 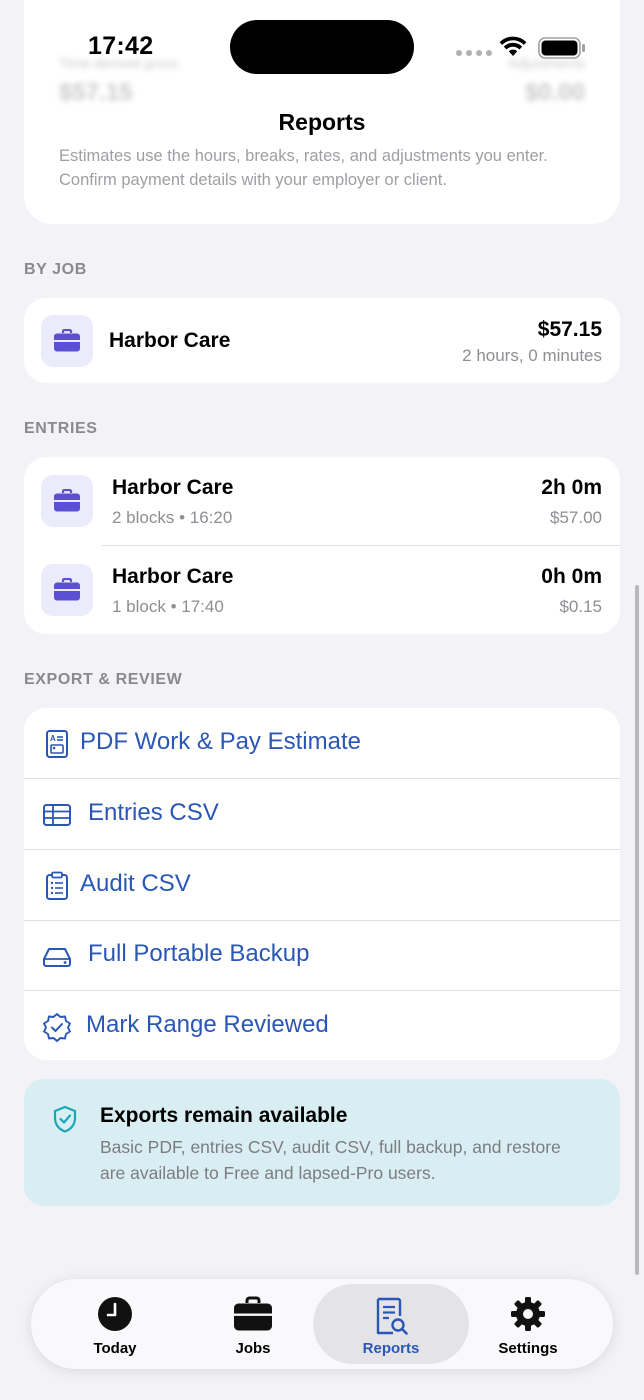 I want to click on page-title: Reports, so click(x=322, y=122).